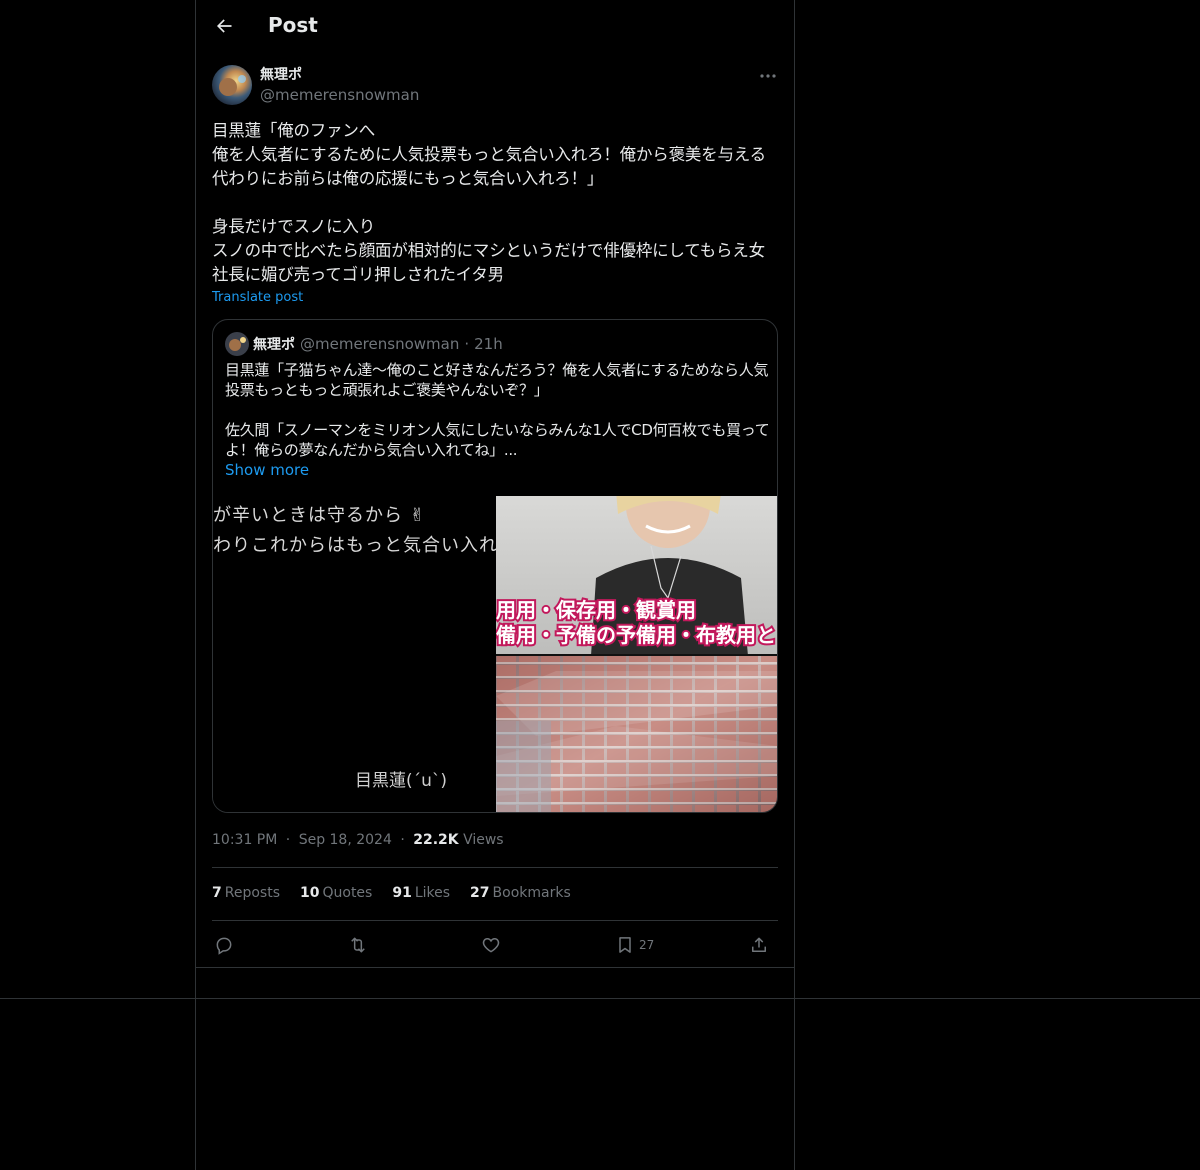  What do you see at coordinates (345, 840) in the screenshot?
I see `post-date: Sep 18, 2024` at bounding box center [345, 840].